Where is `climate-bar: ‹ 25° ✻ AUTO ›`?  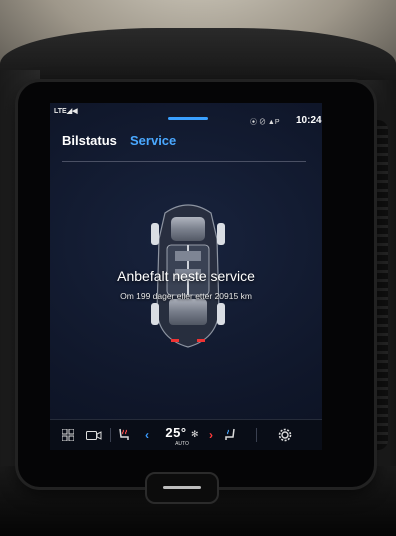 climate-bar: ‹ 25° ✻ AUTO › is located at coordinates (186, 434).